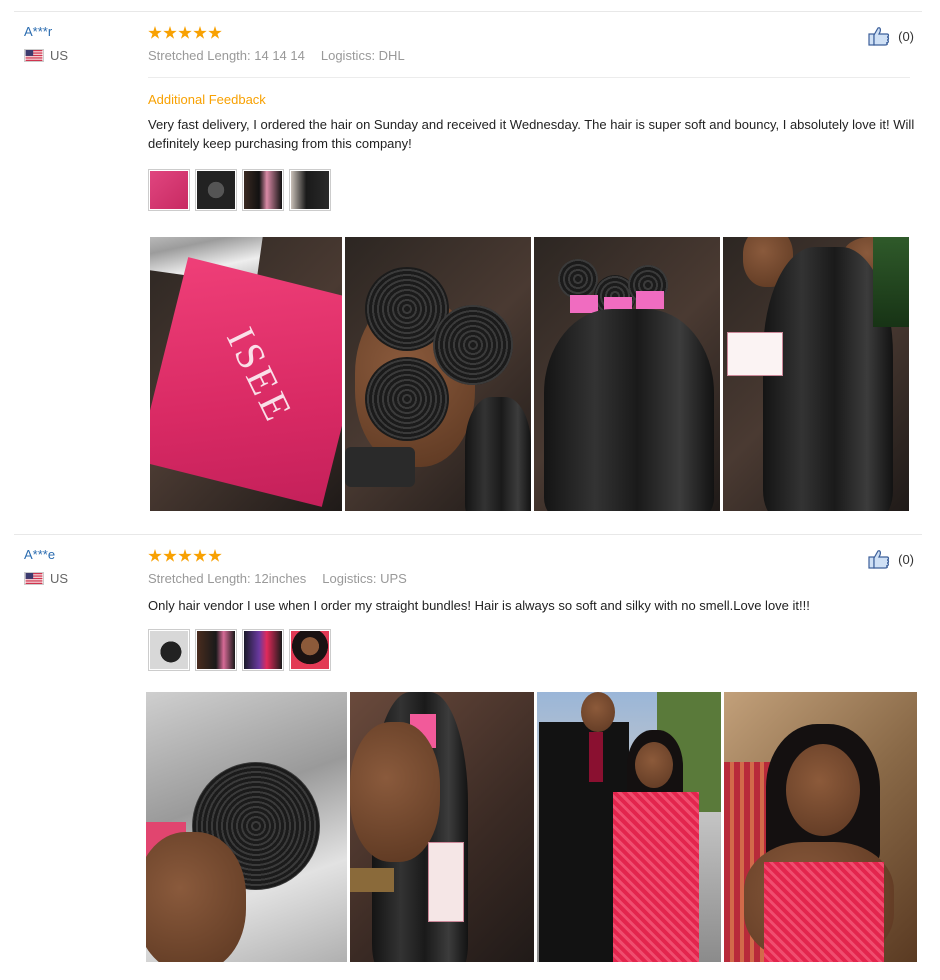  What do you see at coordinates (246, 374) in the screenshot?
I see `review-photo: ISEE` at bounding box center [246, 374].